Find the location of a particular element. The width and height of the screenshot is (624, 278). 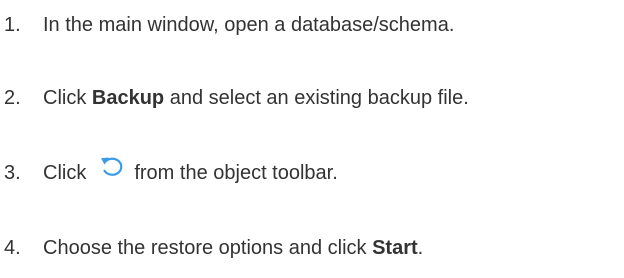

start-label: Start is located at coordinates (395, 247).